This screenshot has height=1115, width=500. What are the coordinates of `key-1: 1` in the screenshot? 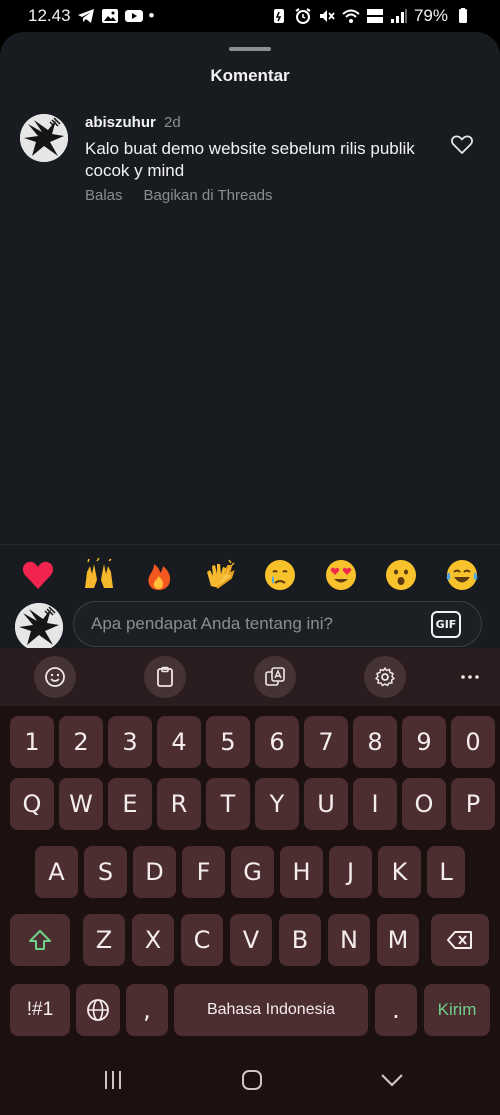 It's located at (32, 742).